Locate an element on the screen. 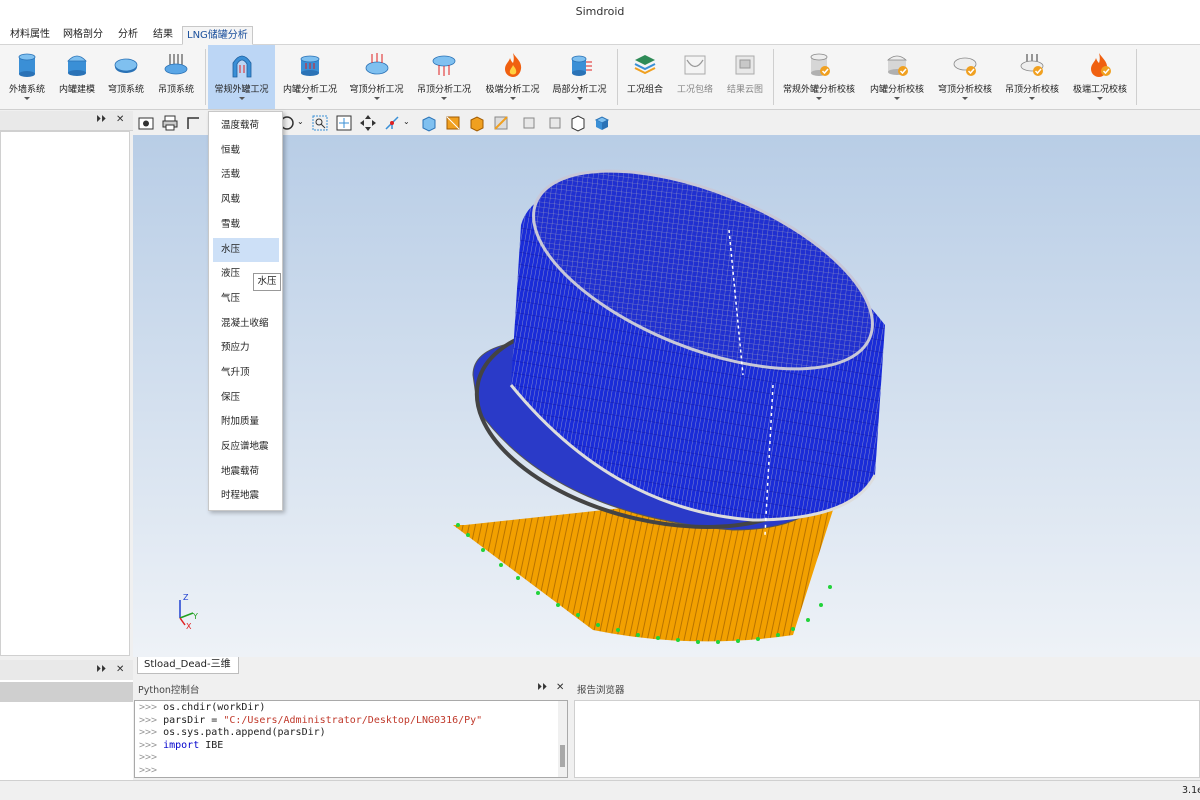  status-bar: 3.1e is located at coordinates (600, 790).